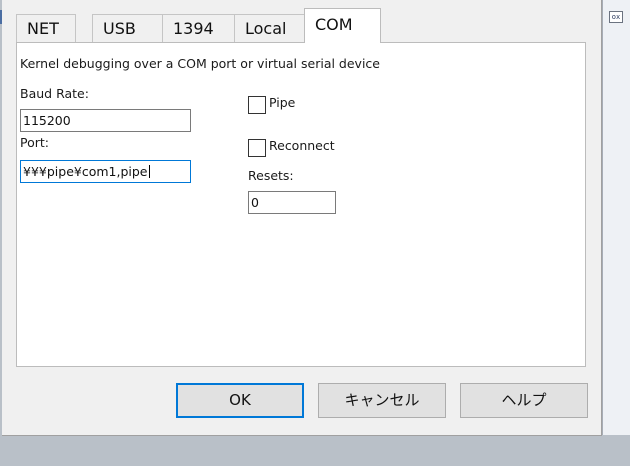  Describe the element at coordinates (46, 28) in the screenshot. I see `tab-net: NET` at that location.